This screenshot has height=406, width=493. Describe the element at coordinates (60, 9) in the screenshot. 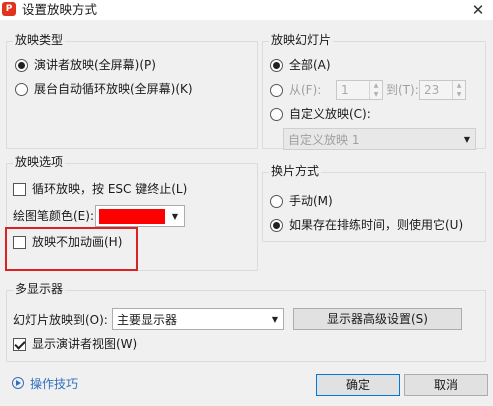

I see `window-title: 设置放映方式` at that location.